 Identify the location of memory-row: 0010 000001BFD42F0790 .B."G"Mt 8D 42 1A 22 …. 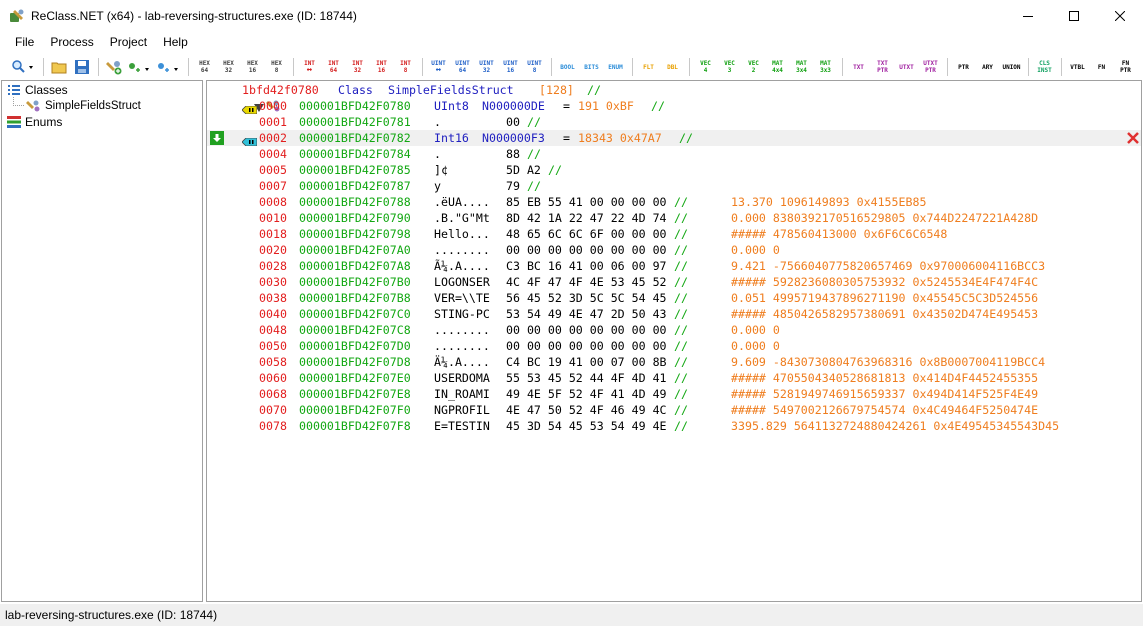
(674, 218).